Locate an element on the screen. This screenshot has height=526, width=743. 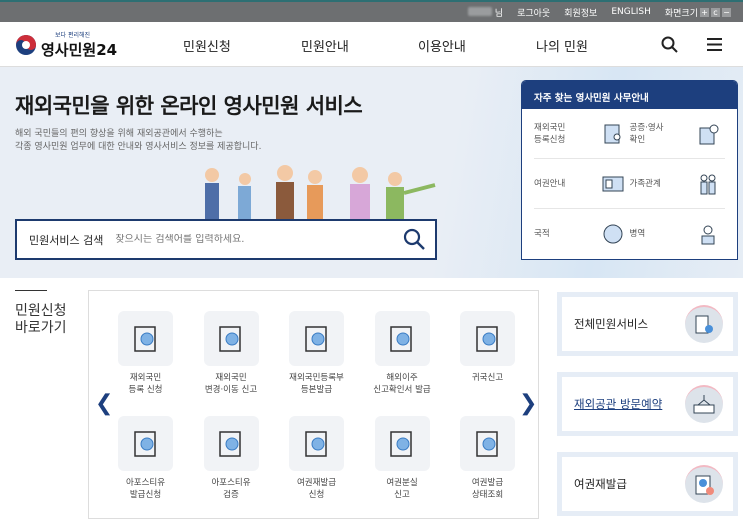
panel-item-passport: 여권안내 is located at coordinates (582, 184).